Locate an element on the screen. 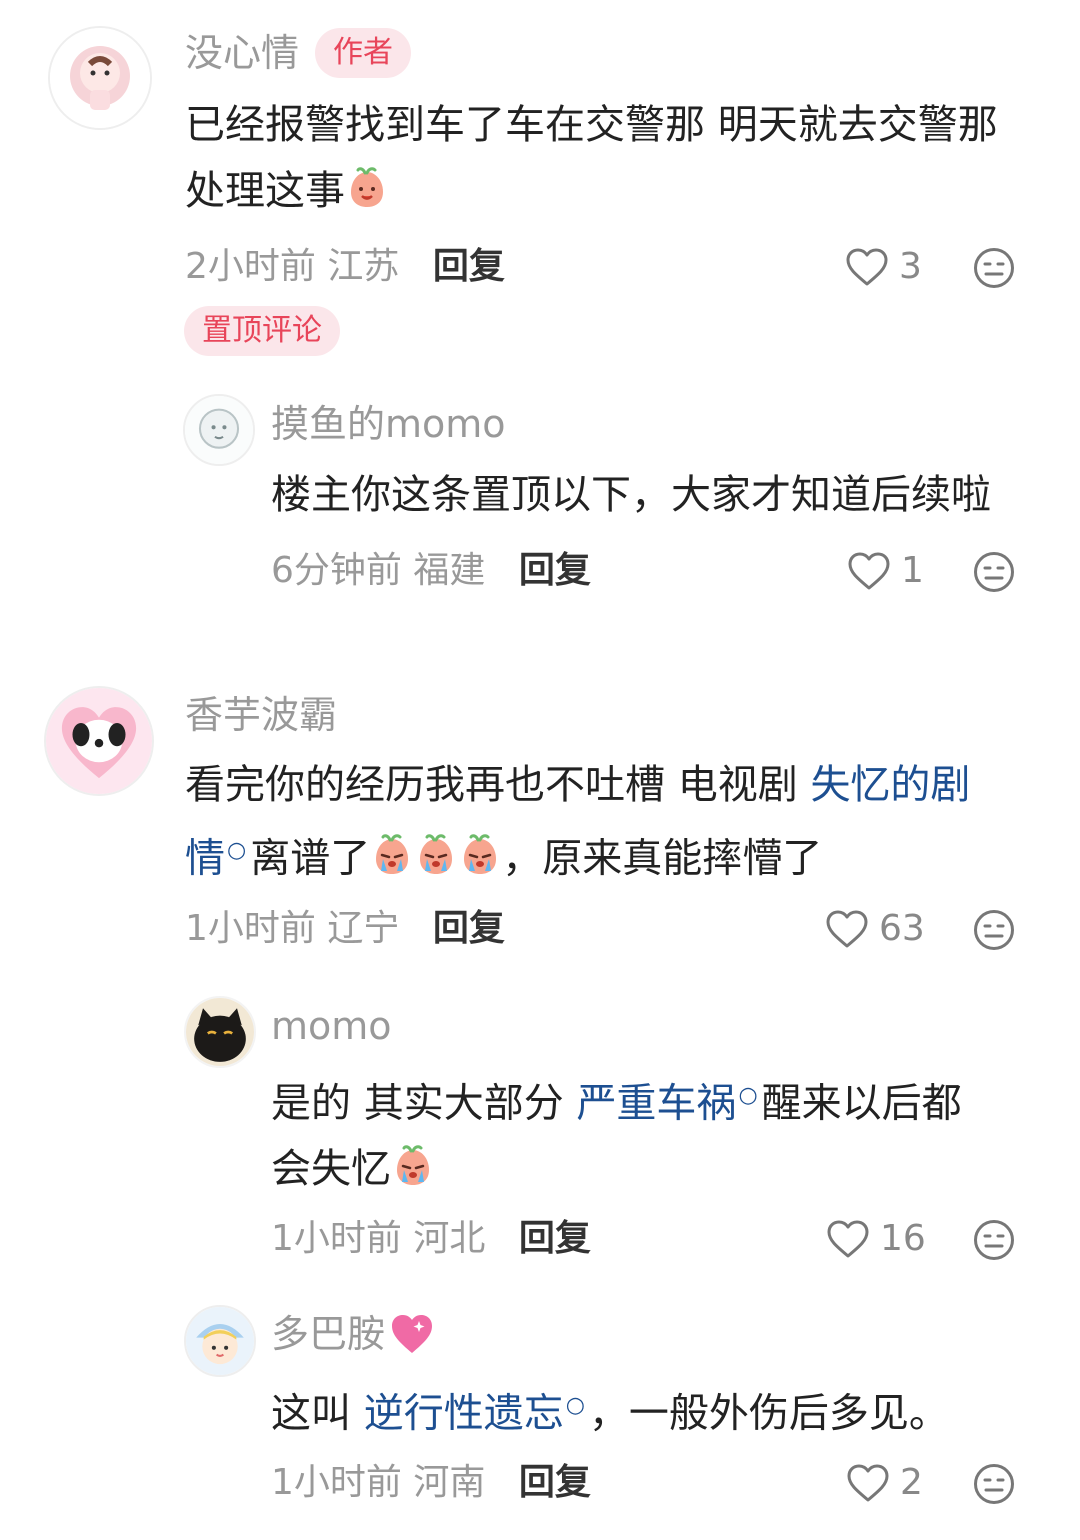 The width and height of the screenshot is (1080, 1540). like-button: 1 is located at coordinates (885, 571).